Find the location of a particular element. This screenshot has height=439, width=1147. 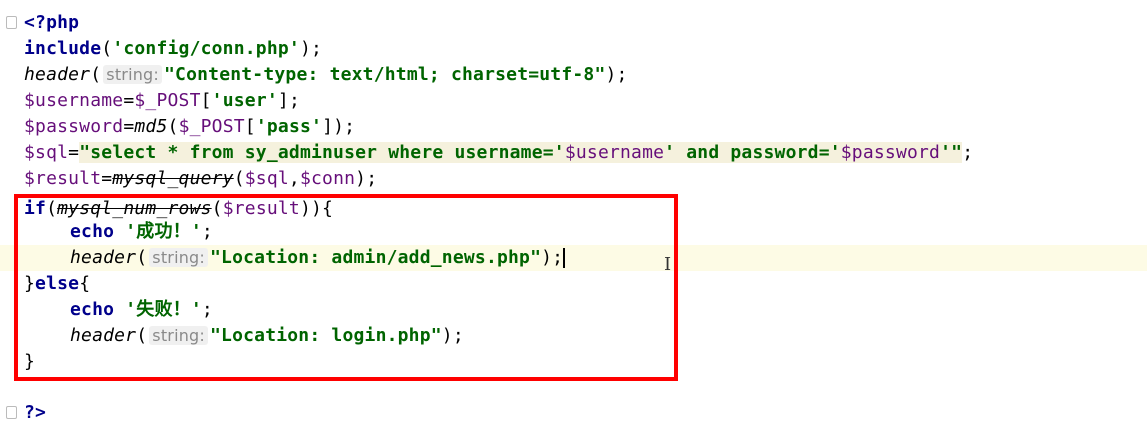

code-line-16: ?> is located at coordinates (35, 413).